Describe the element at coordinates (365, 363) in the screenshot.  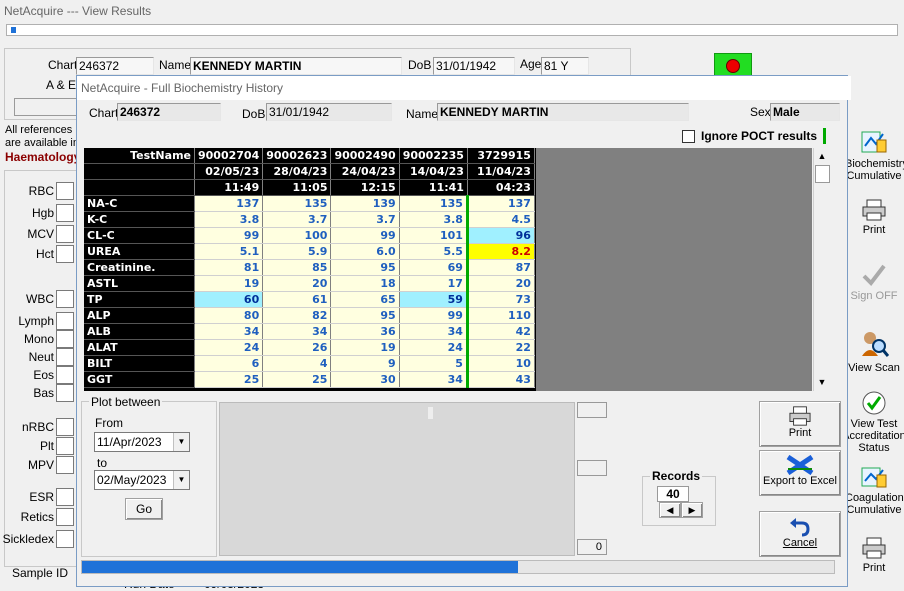
I see `result-cell: 9` at that location.